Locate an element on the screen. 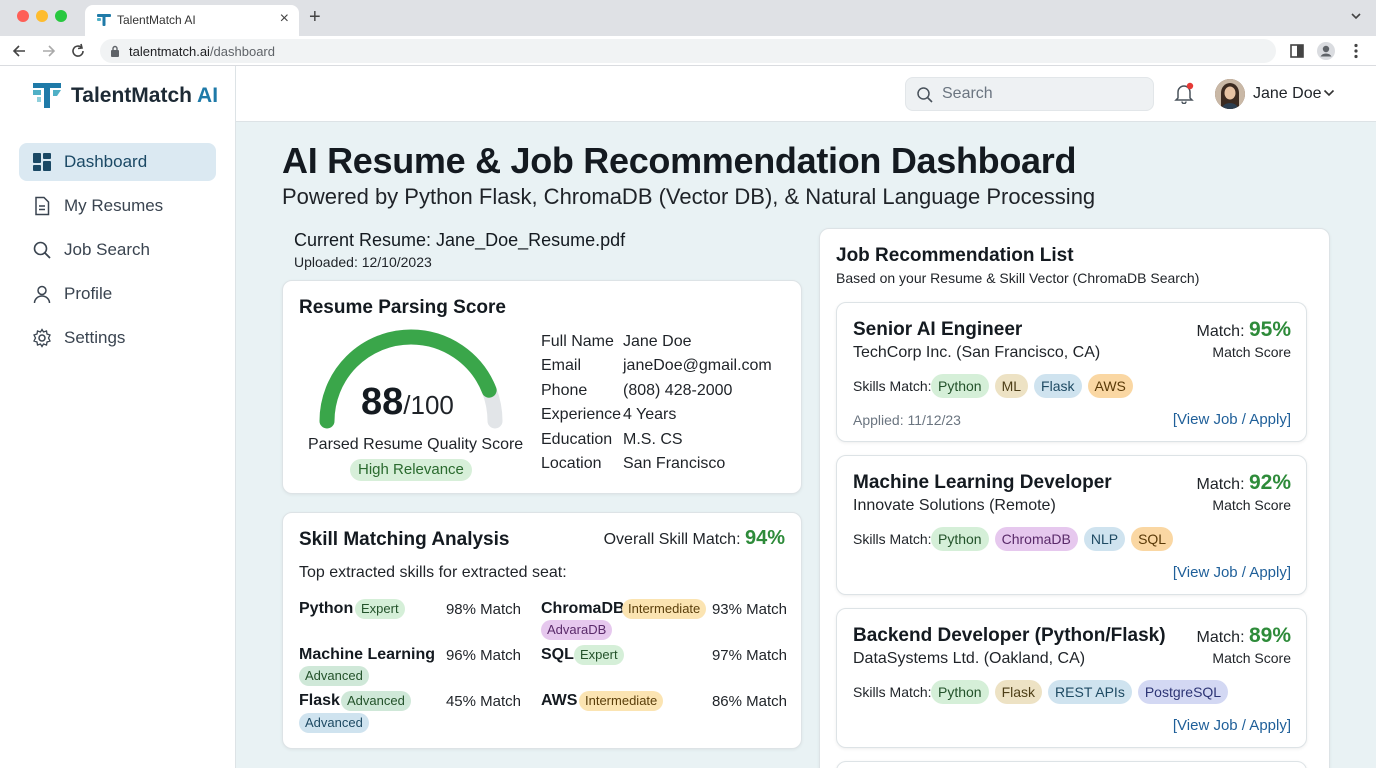  dashboard-icon is located at coordinates (42, 162).